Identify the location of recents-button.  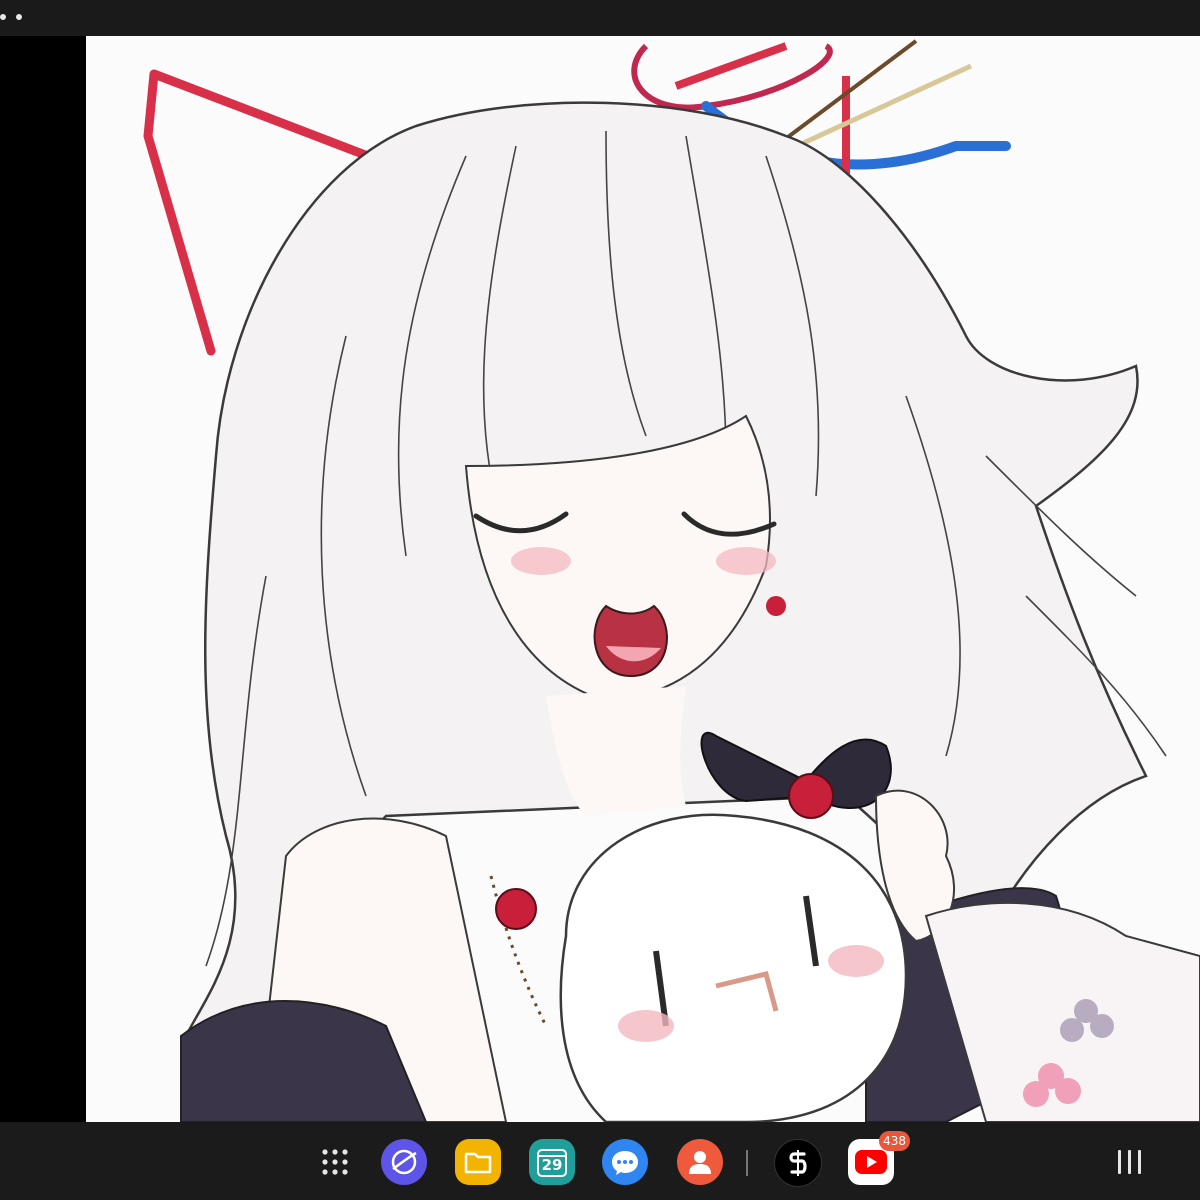
(1131, 1162).